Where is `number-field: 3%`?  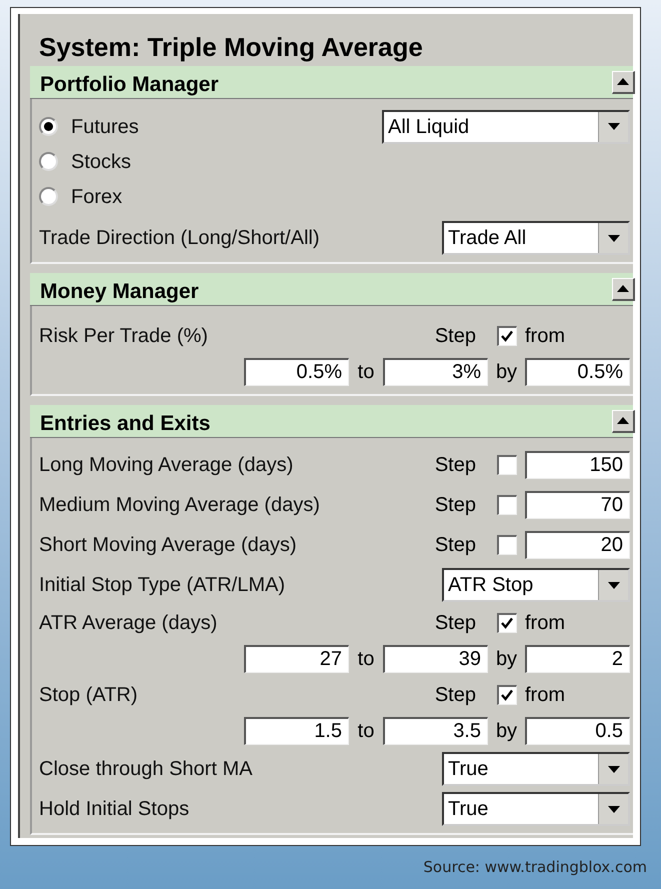 number-field: 3% is located at coordinates (435, 372).